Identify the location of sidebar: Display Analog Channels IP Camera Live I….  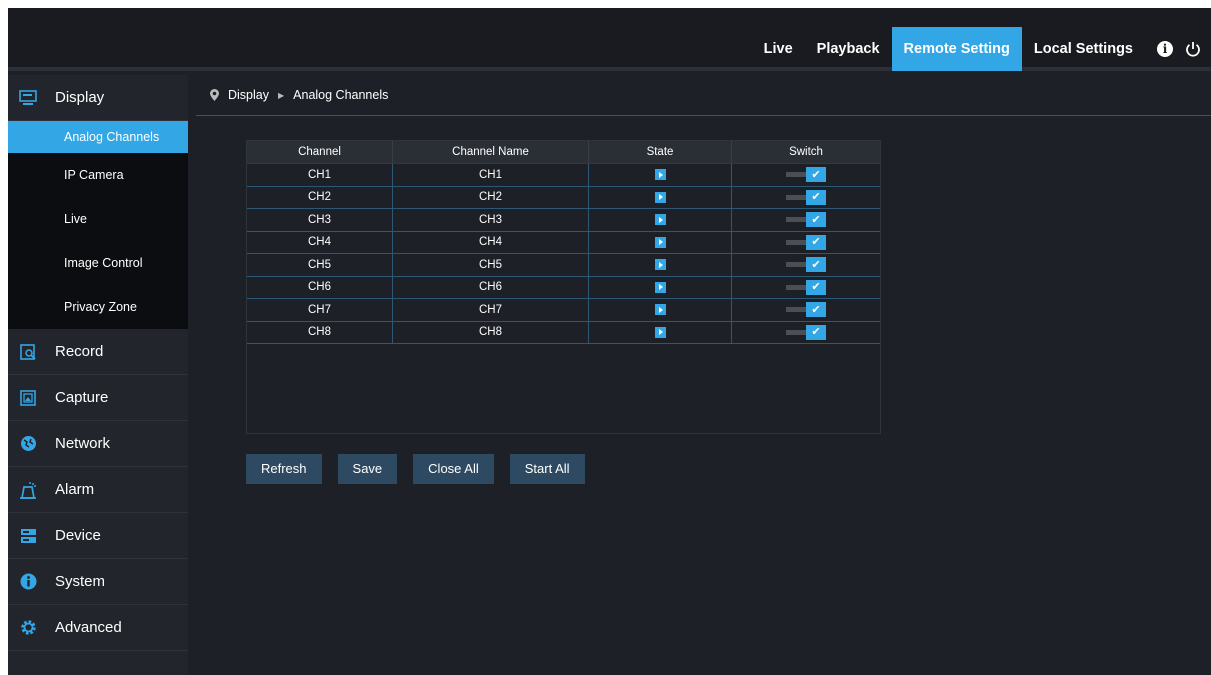
(98, 375).